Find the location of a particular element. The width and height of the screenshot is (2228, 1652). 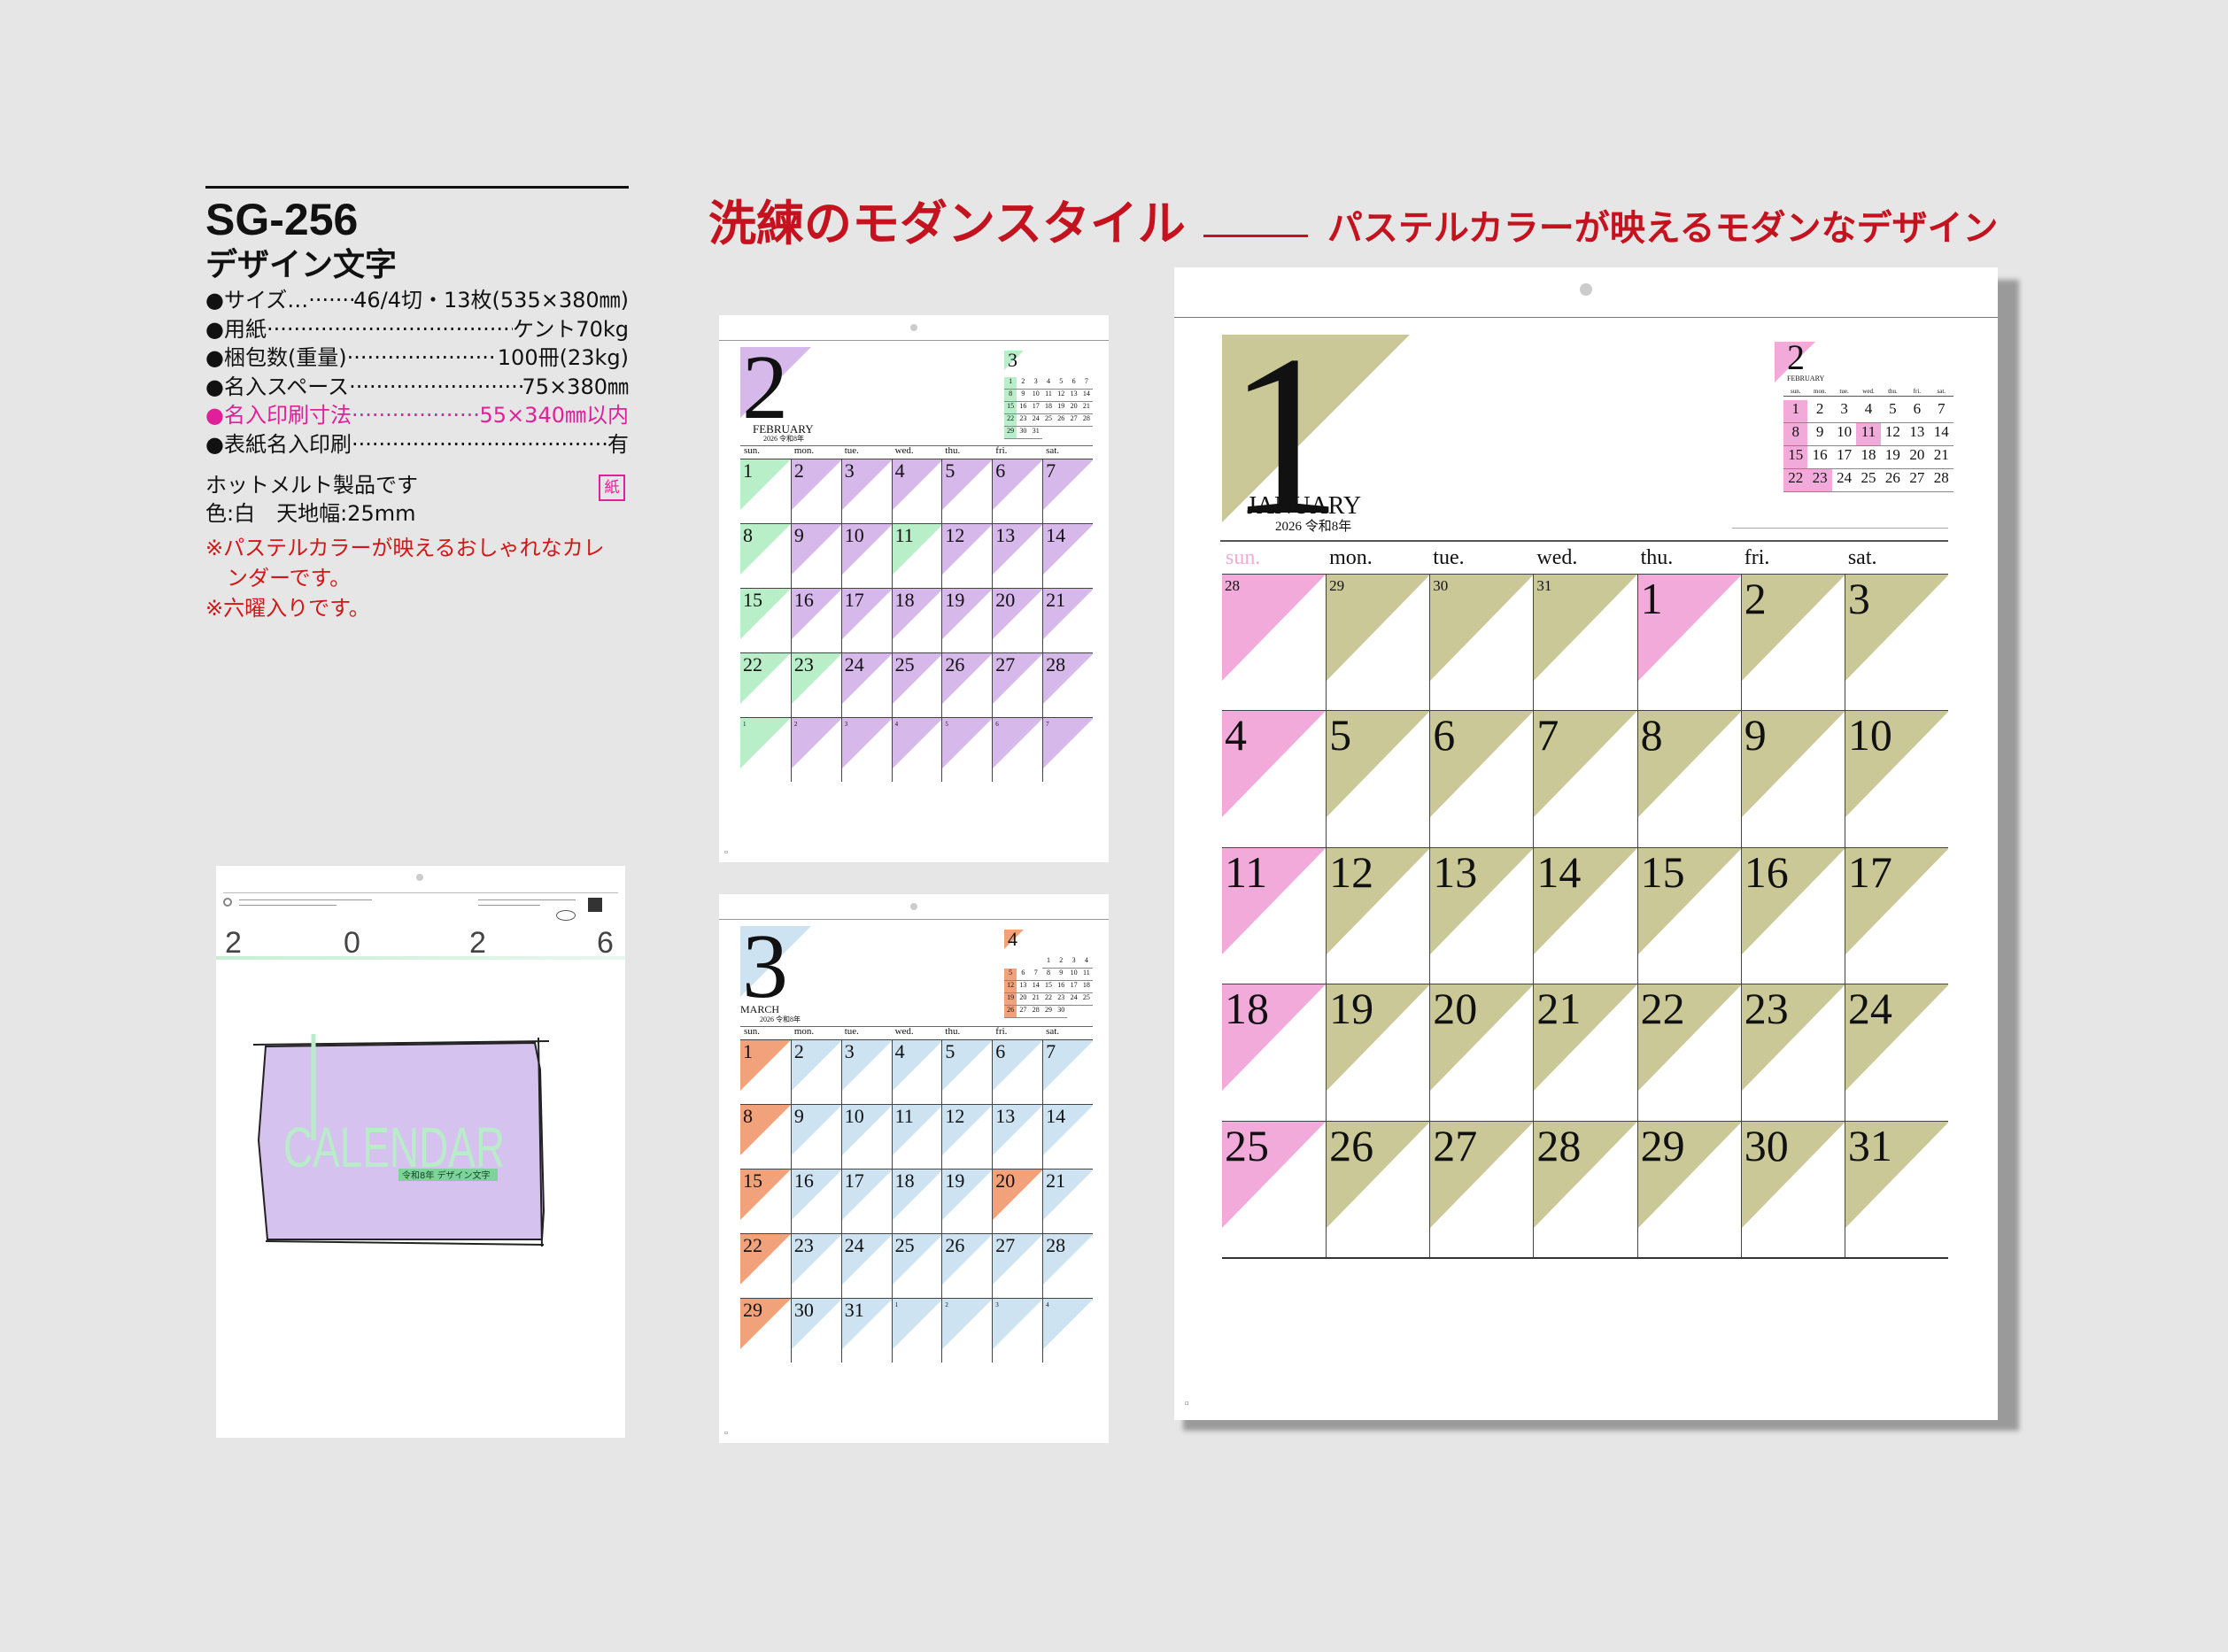

fine-print-line is located at coordinates (1840, 528).